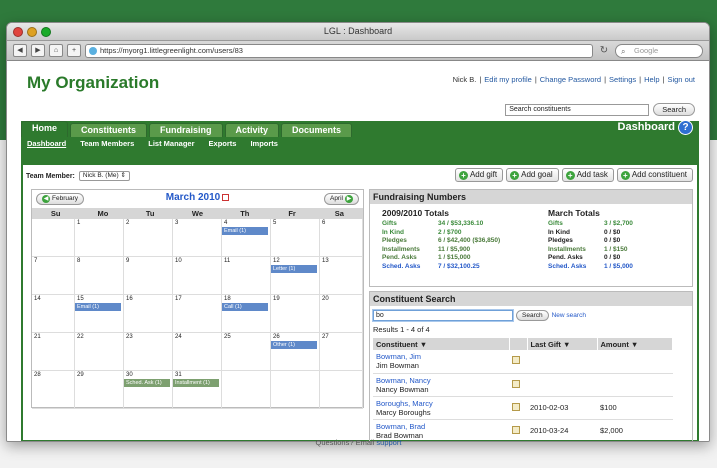  I want to click on add-constituent-button: + Add constituent, so click(654, 175).